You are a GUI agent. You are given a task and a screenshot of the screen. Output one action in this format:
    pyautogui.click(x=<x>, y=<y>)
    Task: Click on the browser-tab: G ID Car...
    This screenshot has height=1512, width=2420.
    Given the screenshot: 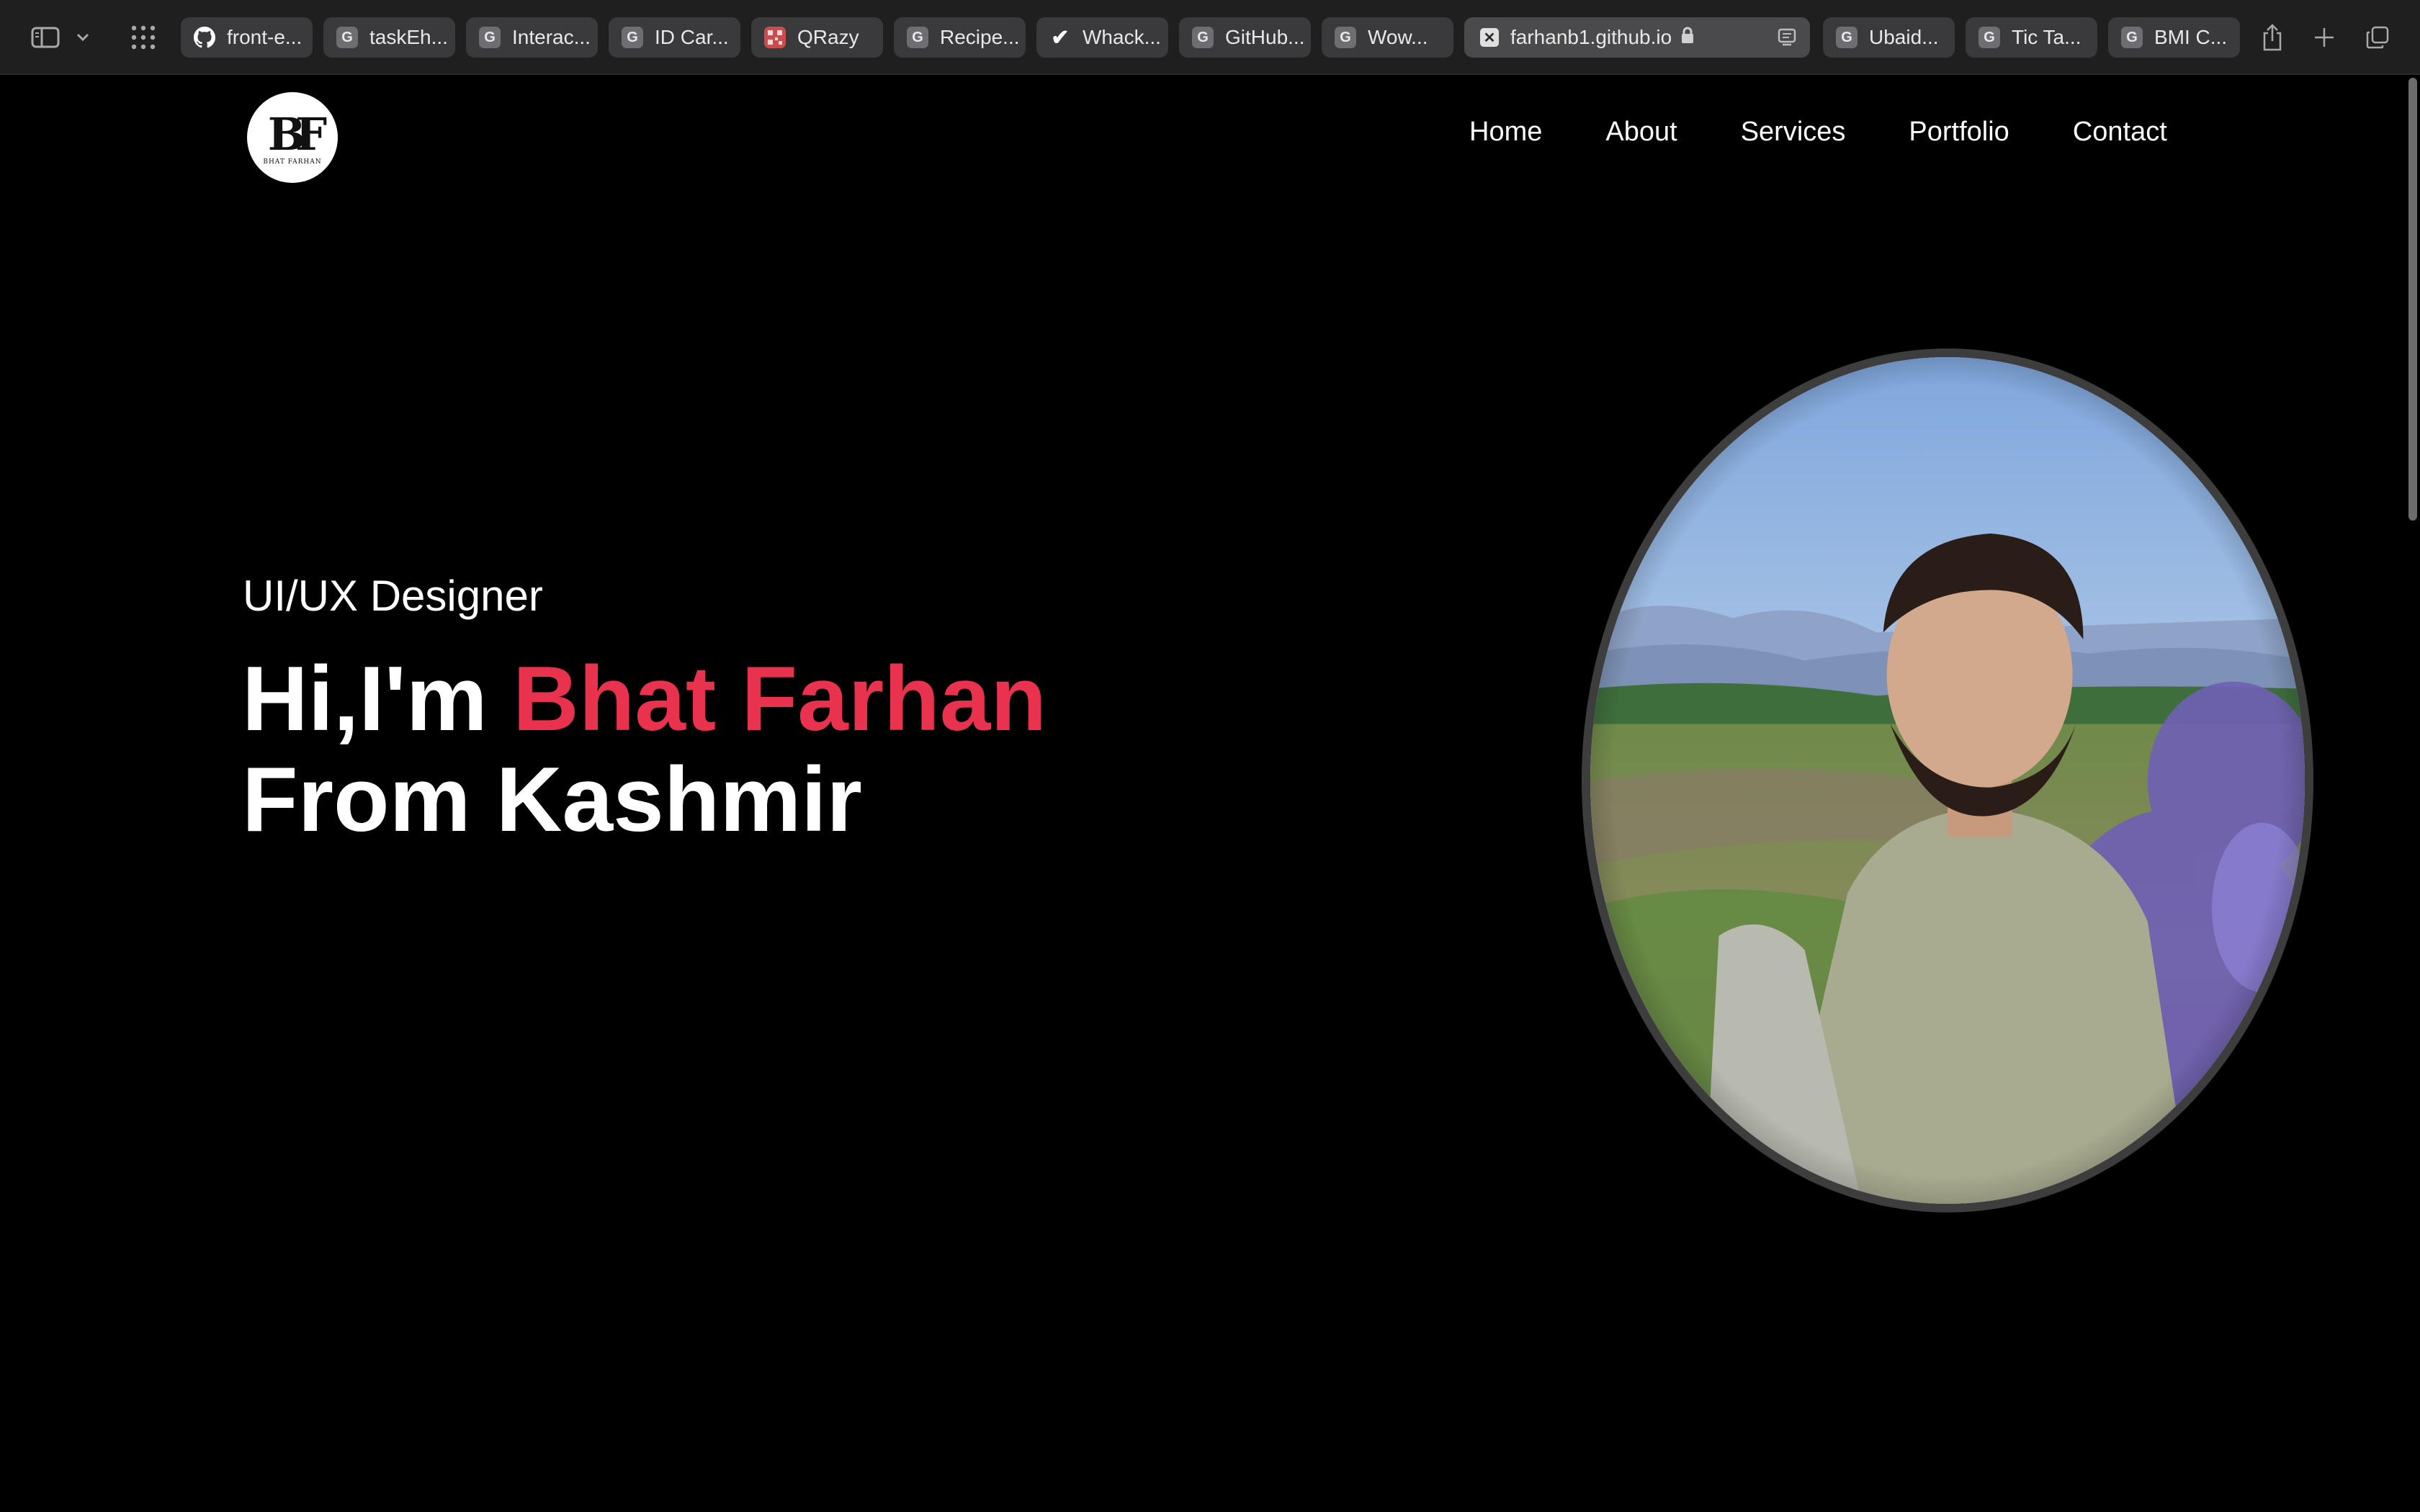 What is the action you would take?
    pyautogui.click(x=674, y=37)
    